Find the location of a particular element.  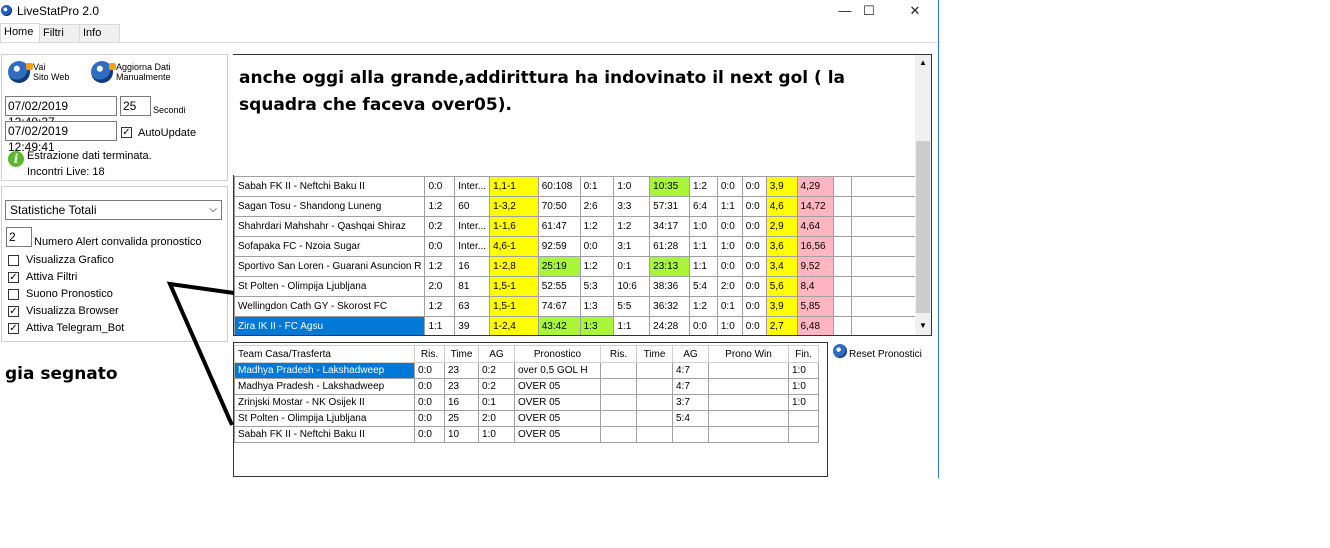

annotation-arrow is located at coordinates (200, 353).